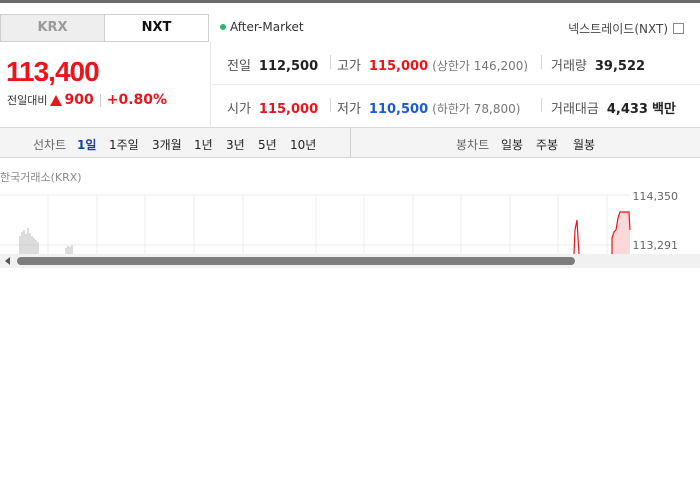 The height and width of the screenshot is (490, 700). I want to click on price-area-fill, so click(621, 233).